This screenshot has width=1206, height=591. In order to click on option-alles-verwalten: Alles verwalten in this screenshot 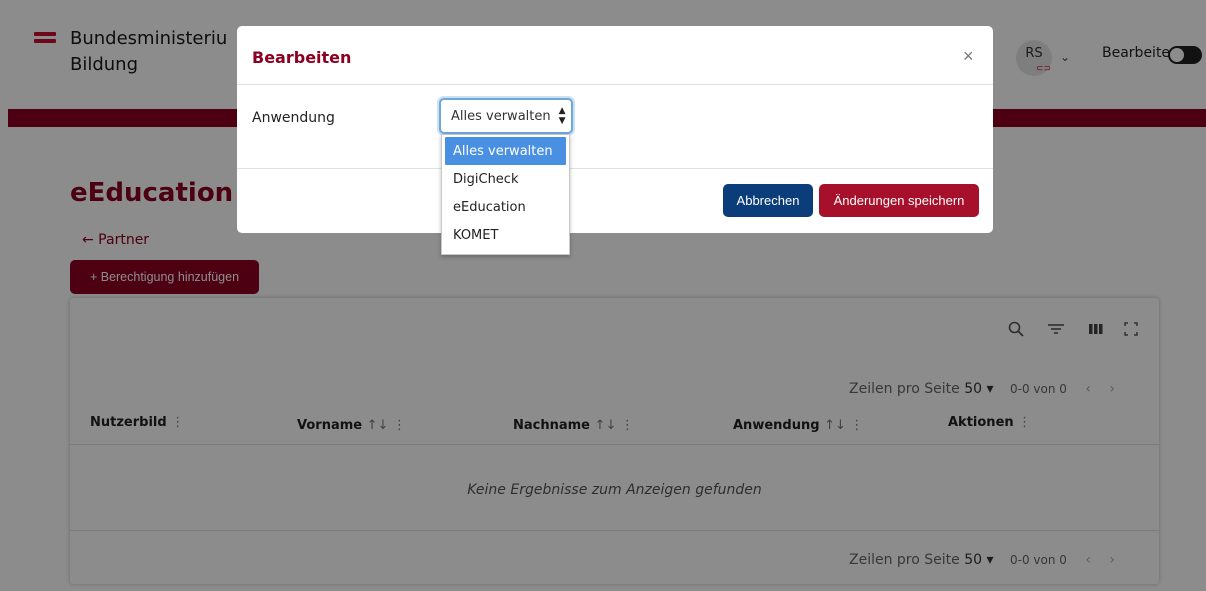, I will do `click(505, 151)`.